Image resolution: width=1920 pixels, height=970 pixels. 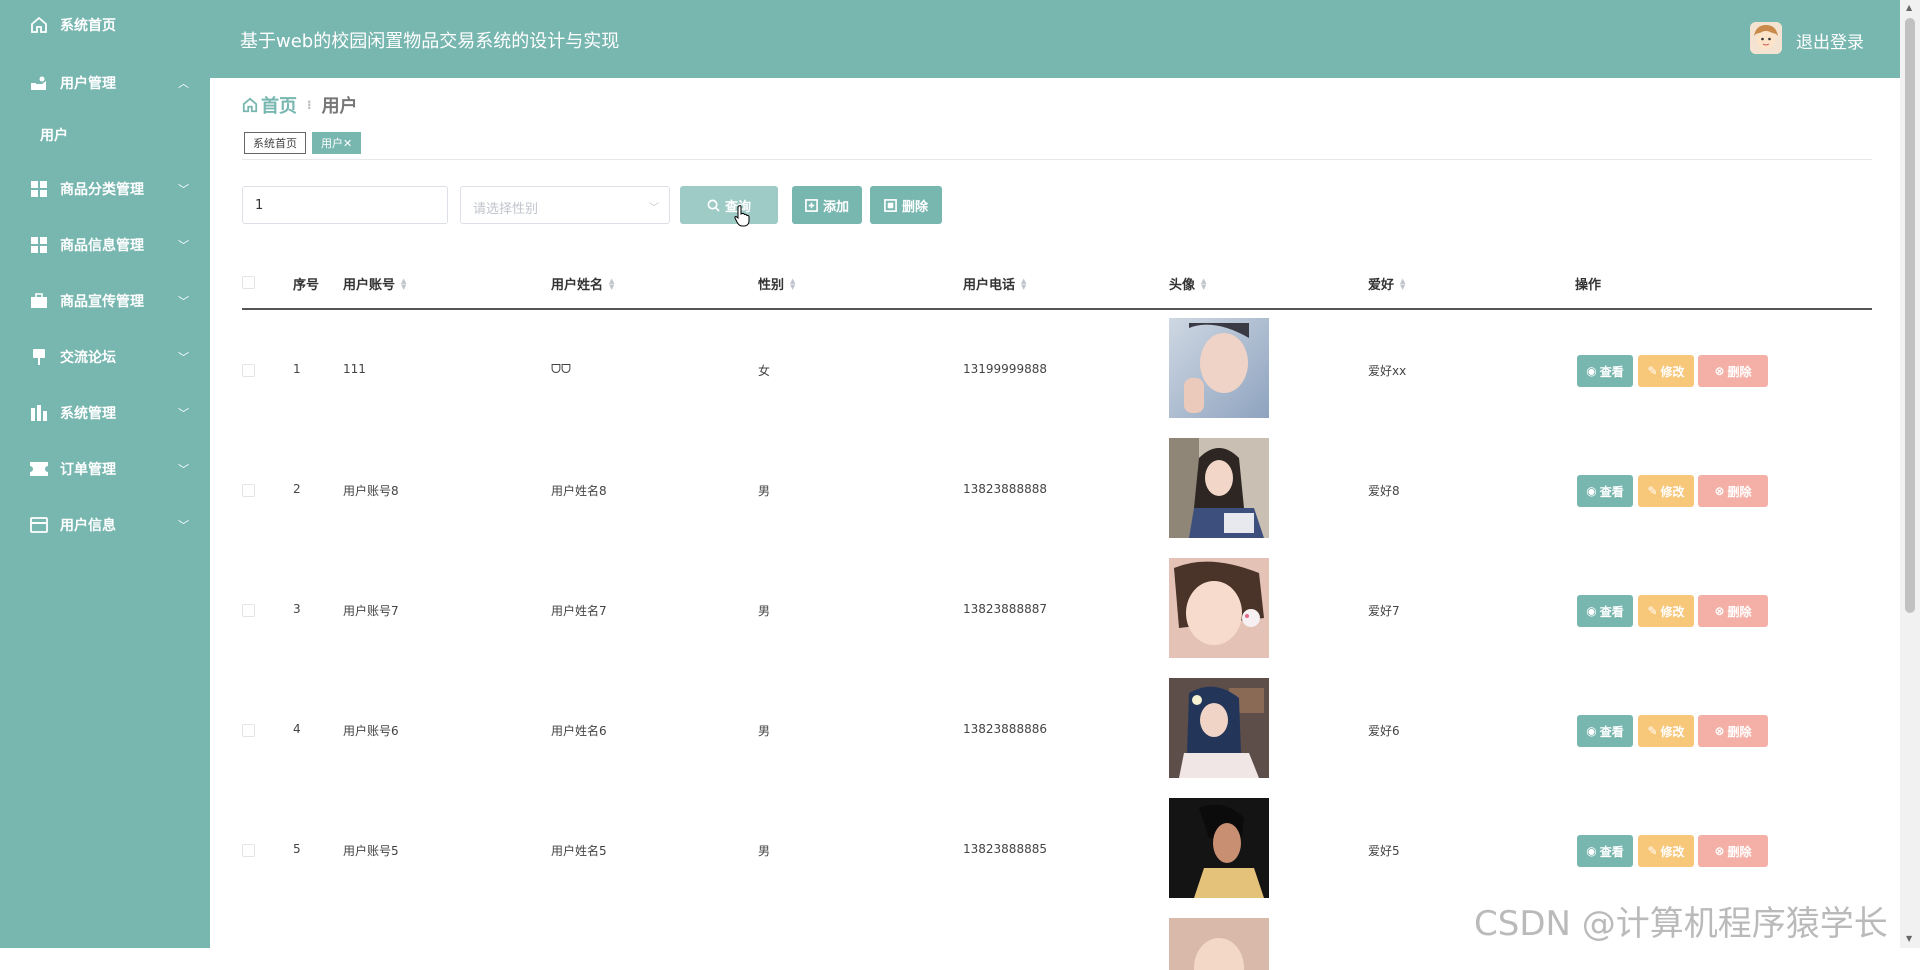 I want to click on sidebar-item-user: 用户, so click(x=105, y=135).